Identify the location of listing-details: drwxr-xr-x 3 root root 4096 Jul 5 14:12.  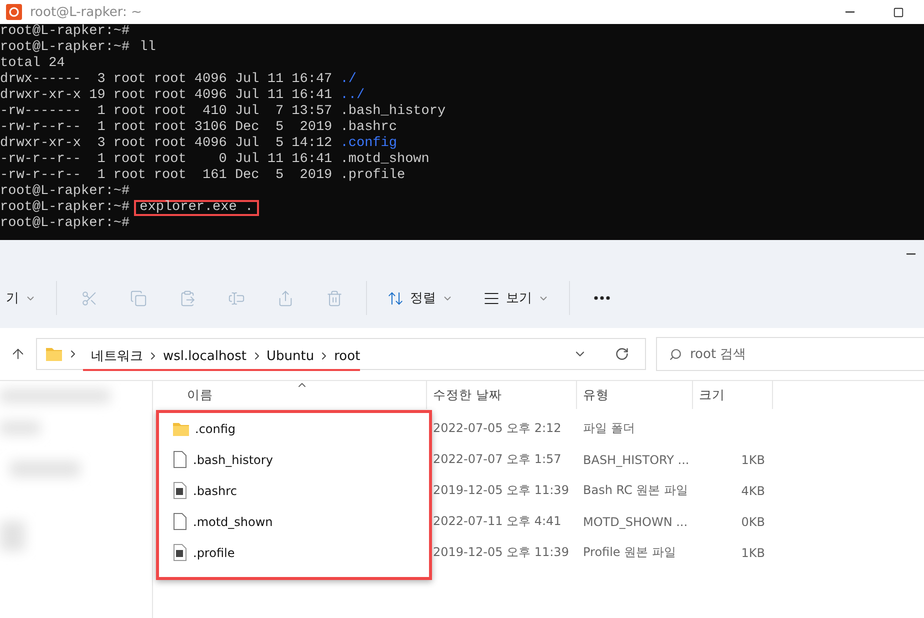
(167, 144).